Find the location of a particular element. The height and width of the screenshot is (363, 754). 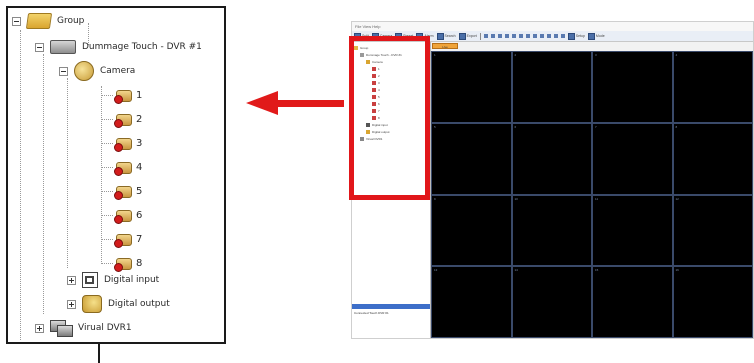

cell-index: 14 is located at coordinates (516, 270).